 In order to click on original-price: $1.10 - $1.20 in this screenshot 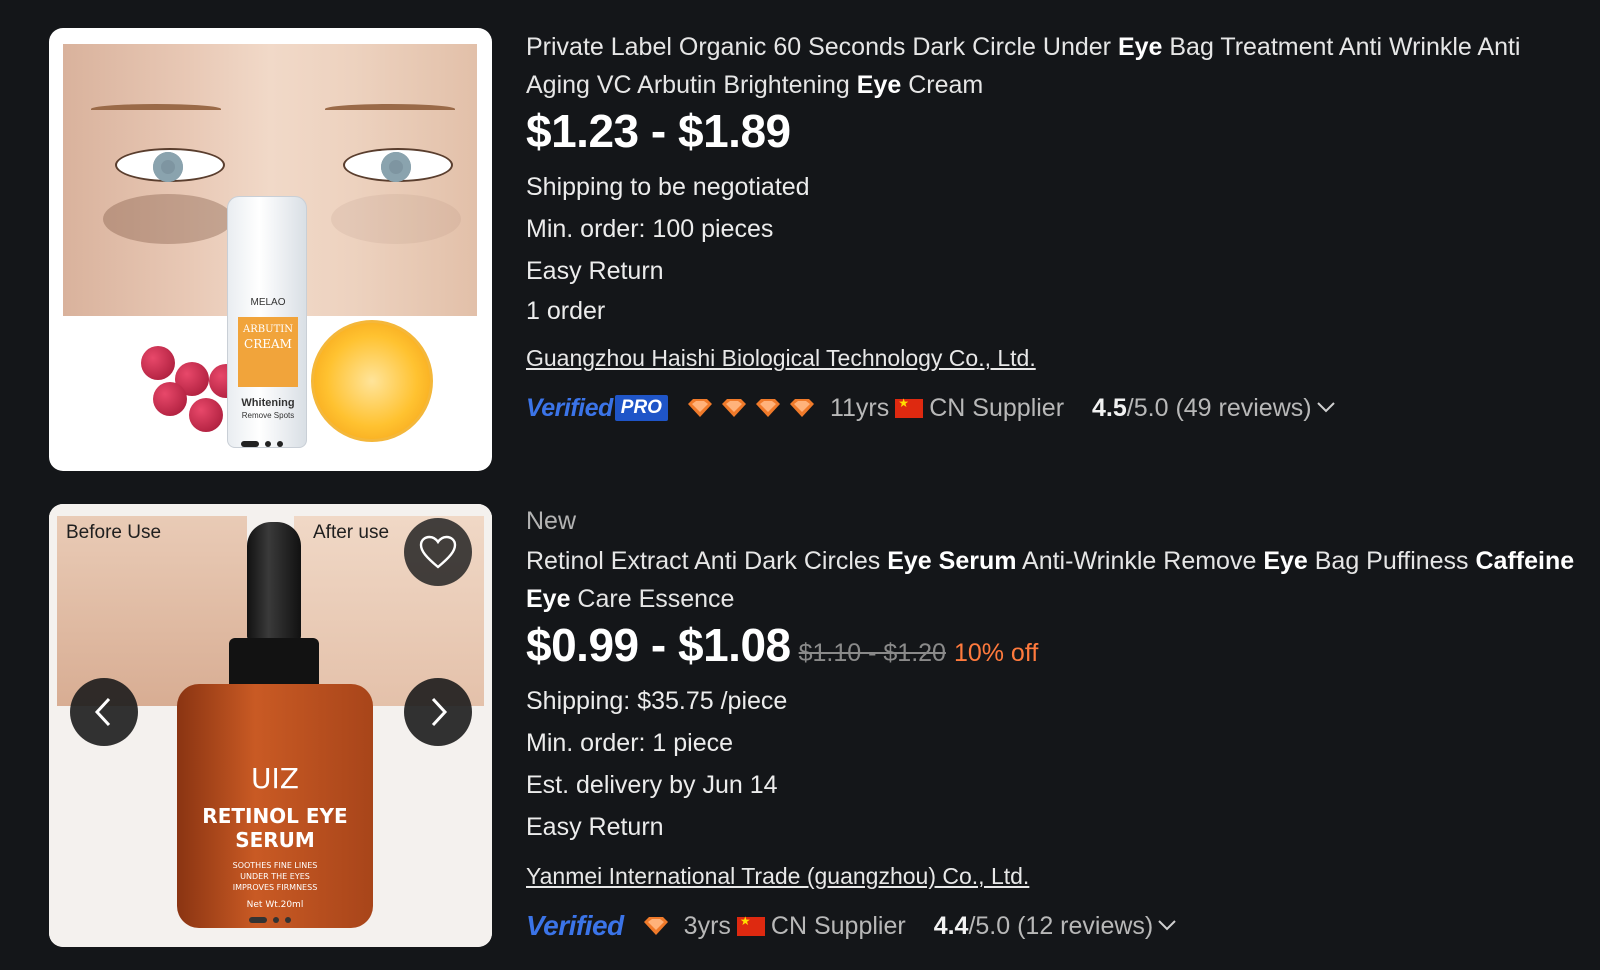, I will do `click(872, 653)`.